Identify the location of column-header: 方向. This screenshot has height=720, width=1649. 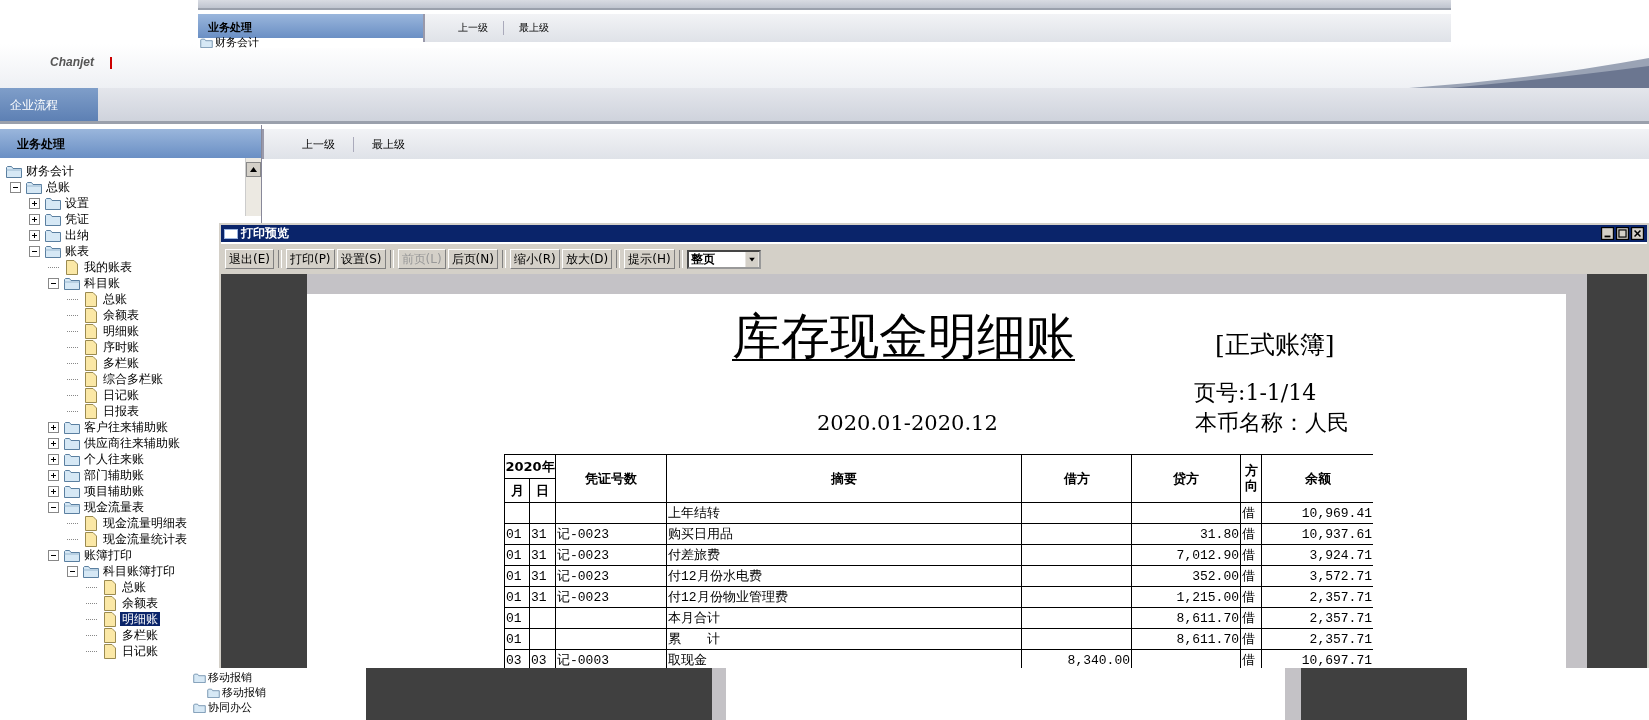
(1251, 478).